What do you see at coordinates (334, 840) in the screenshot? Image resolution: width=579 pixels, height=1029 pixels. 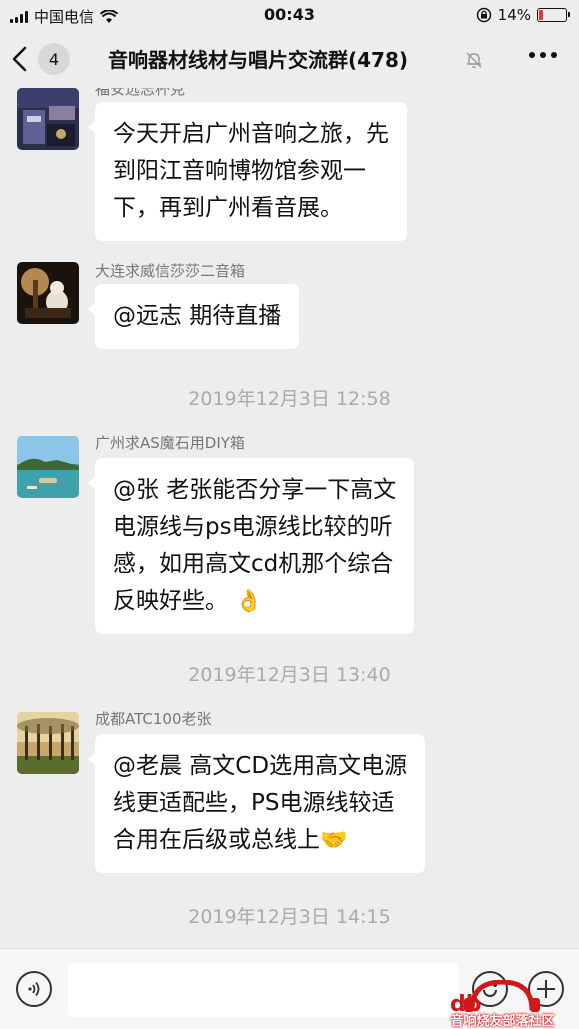 I see `handshake-emoji-icon: 🤝` at bounding box center [334, 840].